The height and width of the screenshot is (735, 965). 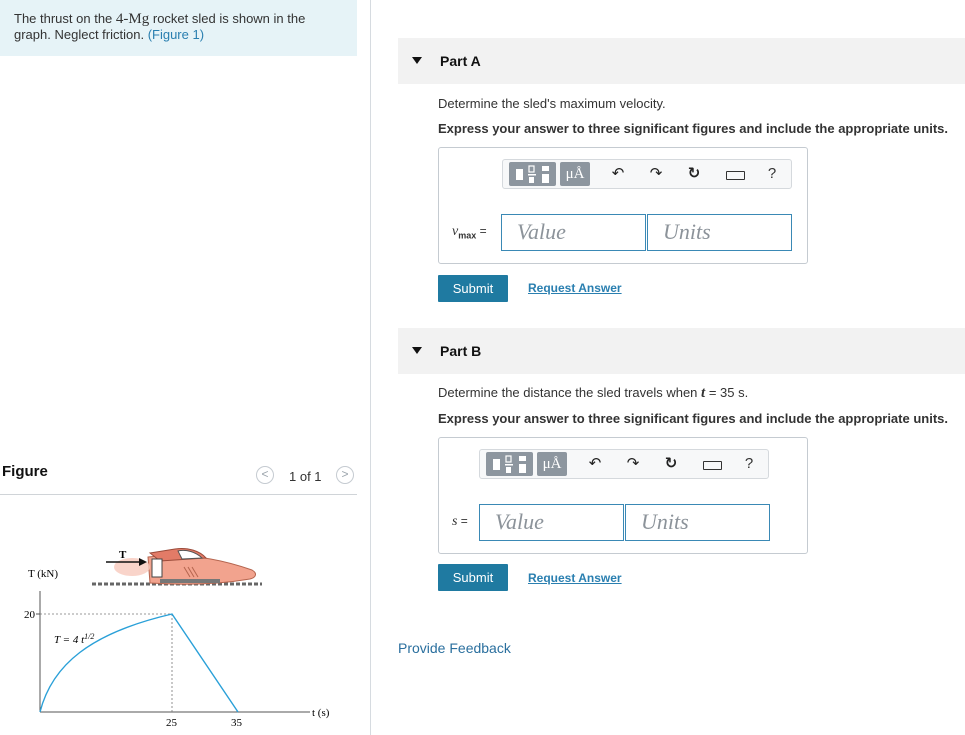 I want to click on variable-subscript: max, so click(x=467, y=235).